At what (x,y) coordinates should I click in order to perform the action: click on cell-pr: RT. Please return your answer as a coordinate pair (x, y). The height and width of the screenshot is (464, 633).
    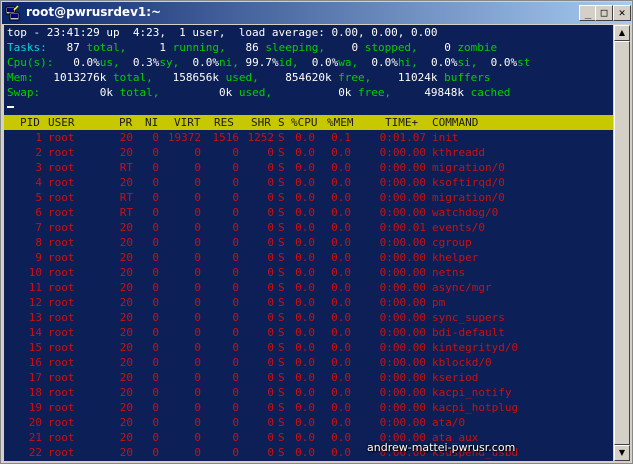
    Looking at the image, I should click on (126, 197).